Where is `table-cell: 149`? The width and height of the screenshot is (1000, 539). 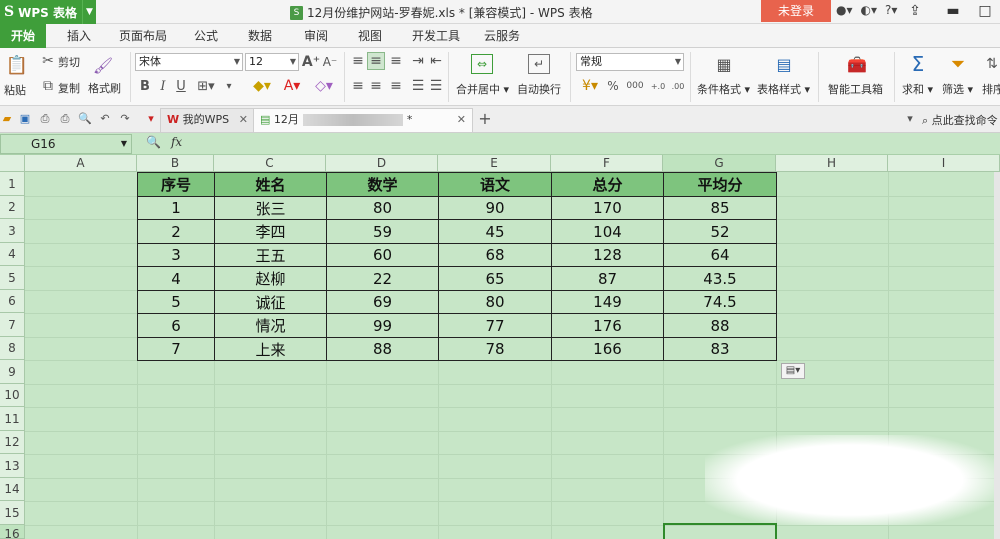
table-cell: 149 is located at coordinates (607, 302).